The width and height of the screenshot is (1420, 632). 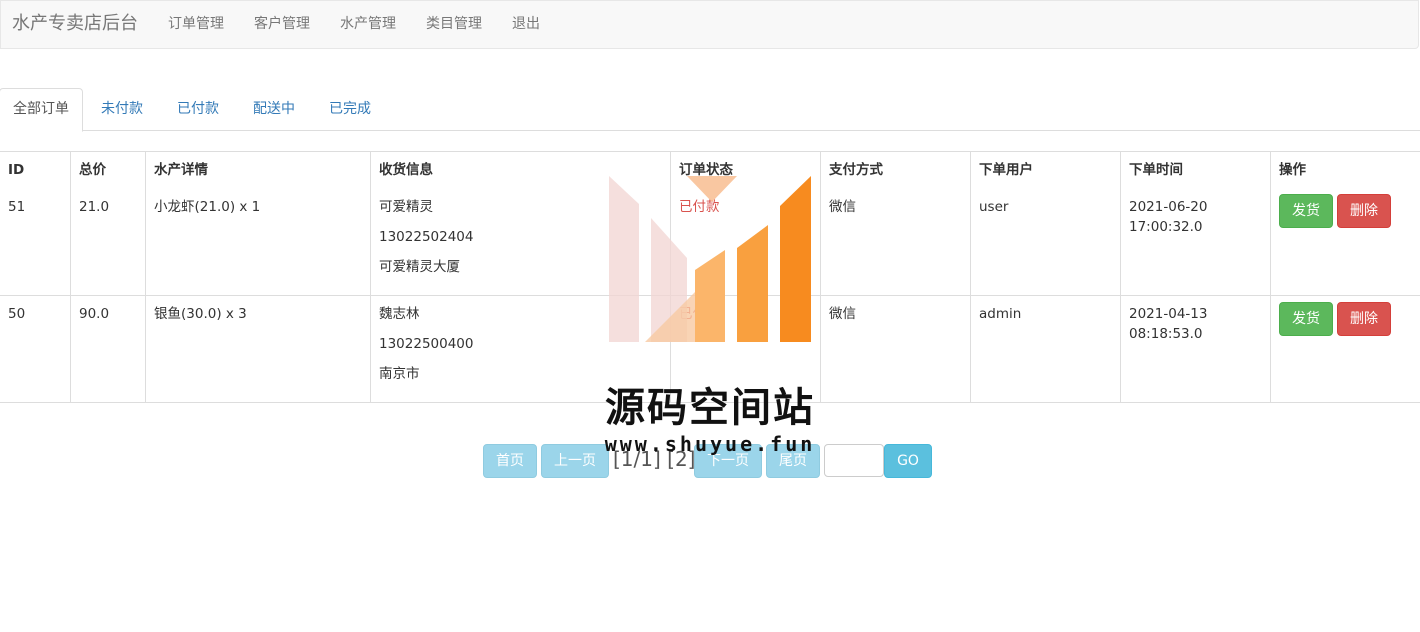 What do you see at coordinates (454, 24) in the screenshot?
I see `nav-link-categories: 类目管理` at bounding box center [454, 24].